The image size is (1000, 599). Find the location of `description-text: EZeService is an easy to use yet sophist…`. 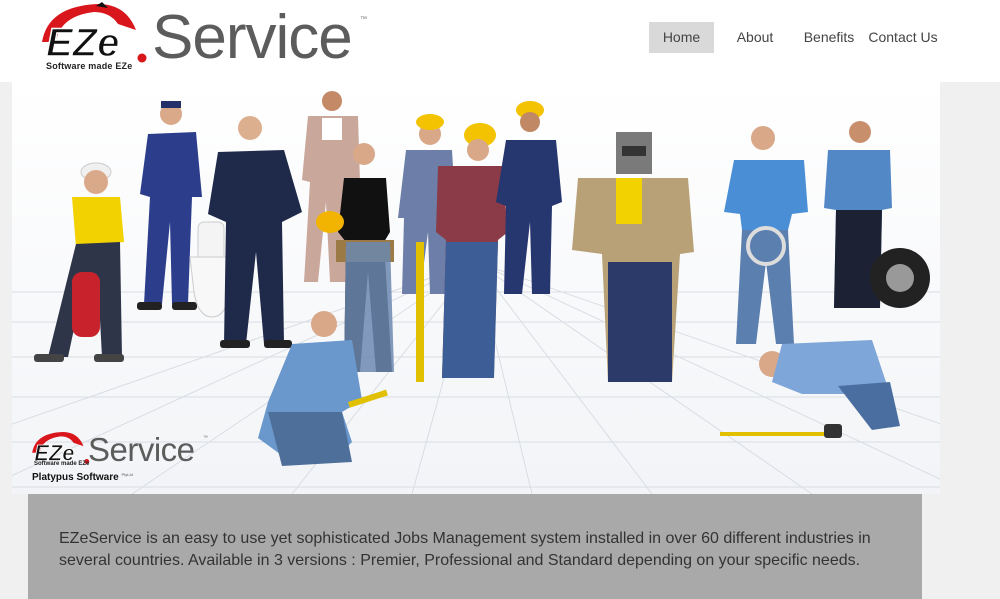

description-text: EZeService is an easy to use yet sophist… is located at coordinates (465, 549).